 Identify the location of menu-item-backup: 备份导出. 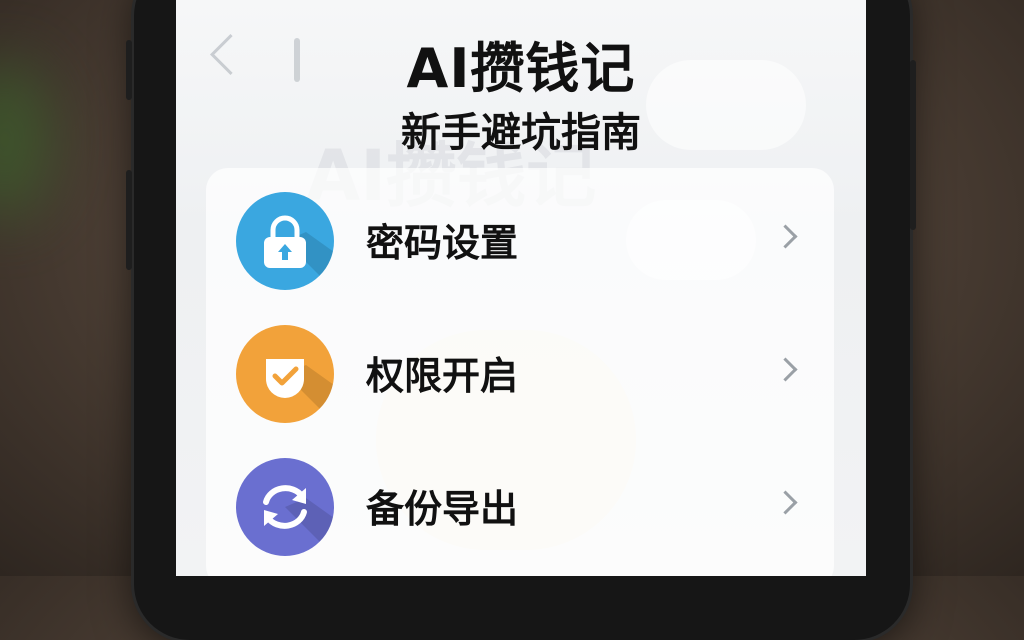
(520, 506).